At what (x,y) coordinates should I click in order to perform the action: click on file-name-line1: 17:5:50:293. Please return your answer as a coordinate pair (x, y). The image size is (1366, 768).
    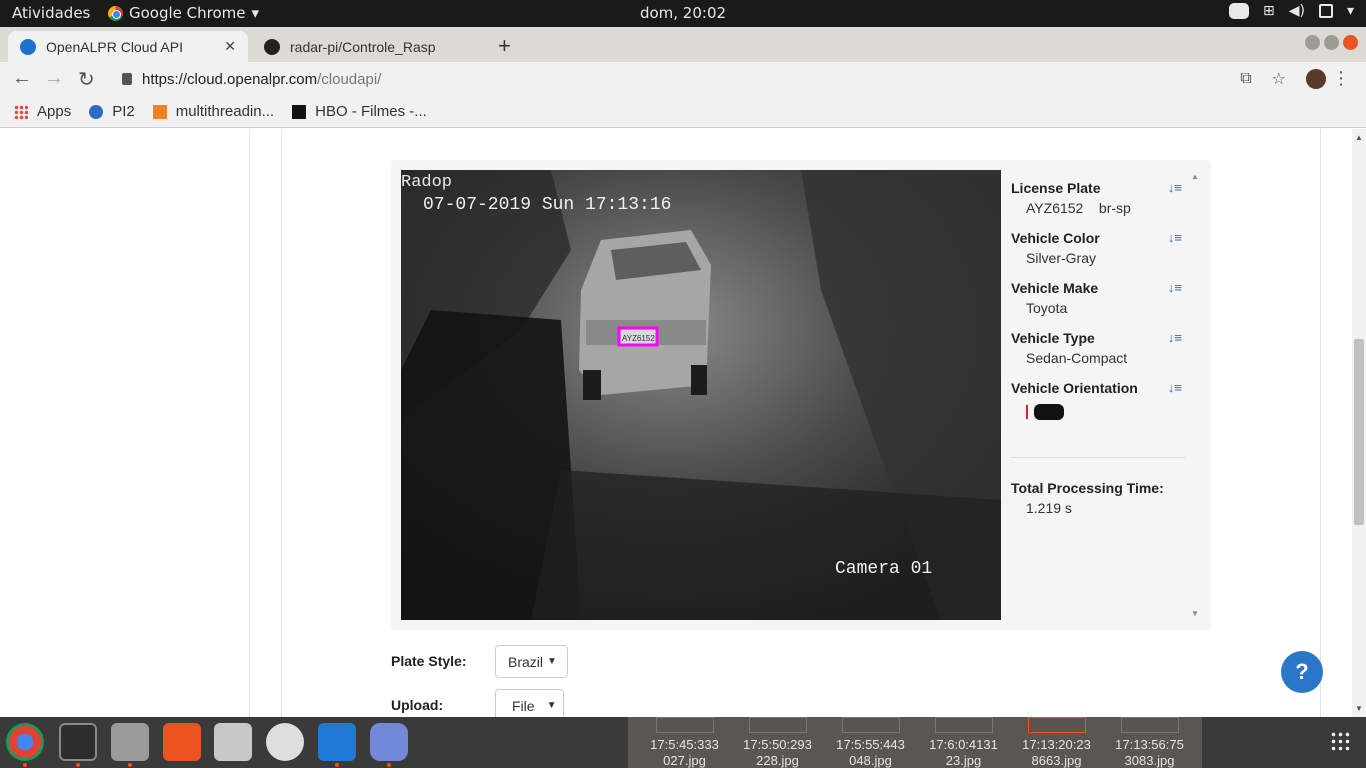
    Looking at the image, I should click on (777, 744).